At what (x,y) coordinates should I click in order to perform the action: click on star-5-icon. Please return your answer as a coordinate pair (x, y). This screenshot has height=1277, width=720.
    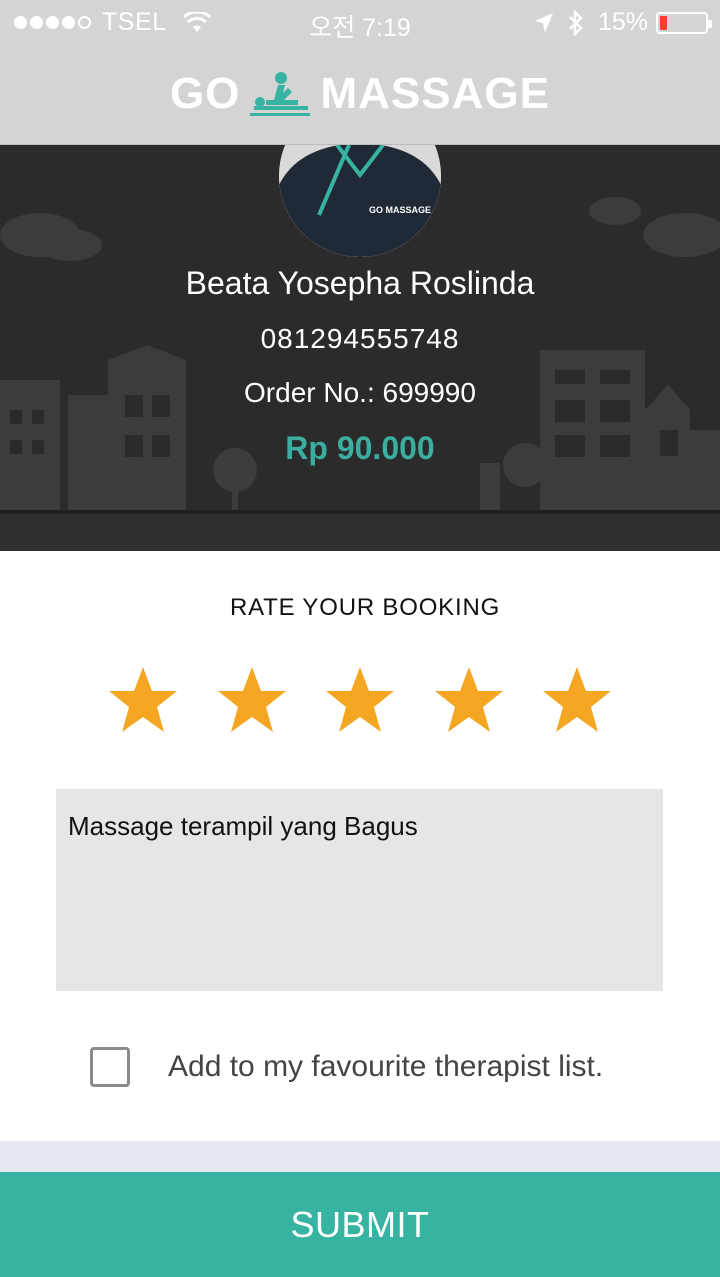
    Looking at the image, I should click on (577, 700).